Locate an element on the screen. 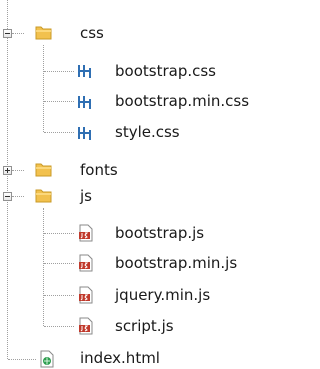  tree-guide-css is located at coordinates (18, 33).